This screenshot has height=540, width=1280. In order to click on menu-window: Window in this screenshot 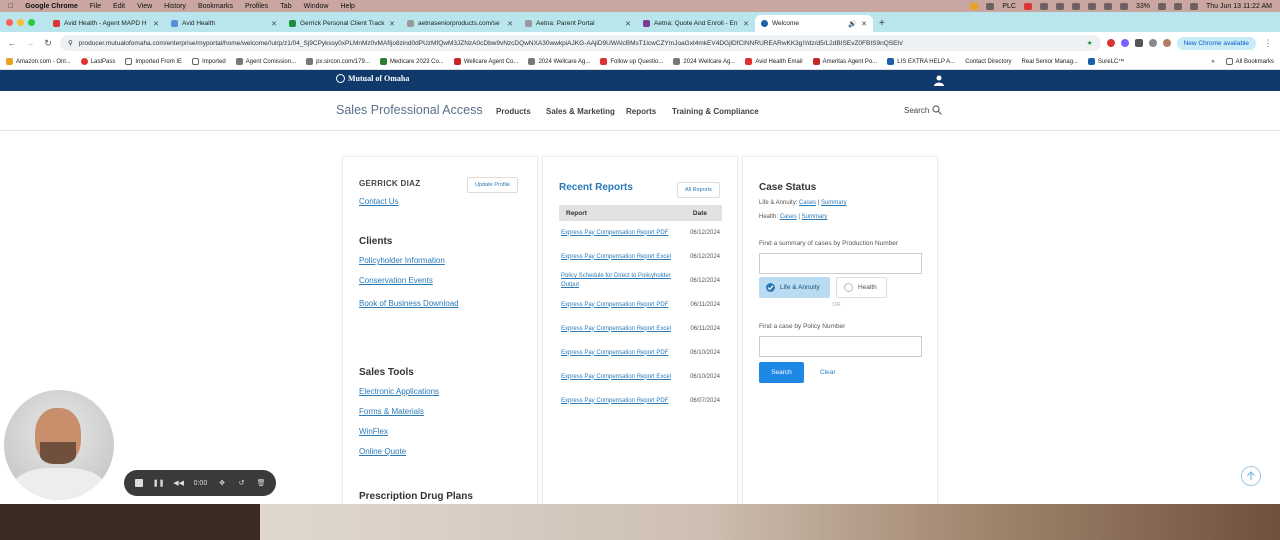, I will do `click(316, 6)`.